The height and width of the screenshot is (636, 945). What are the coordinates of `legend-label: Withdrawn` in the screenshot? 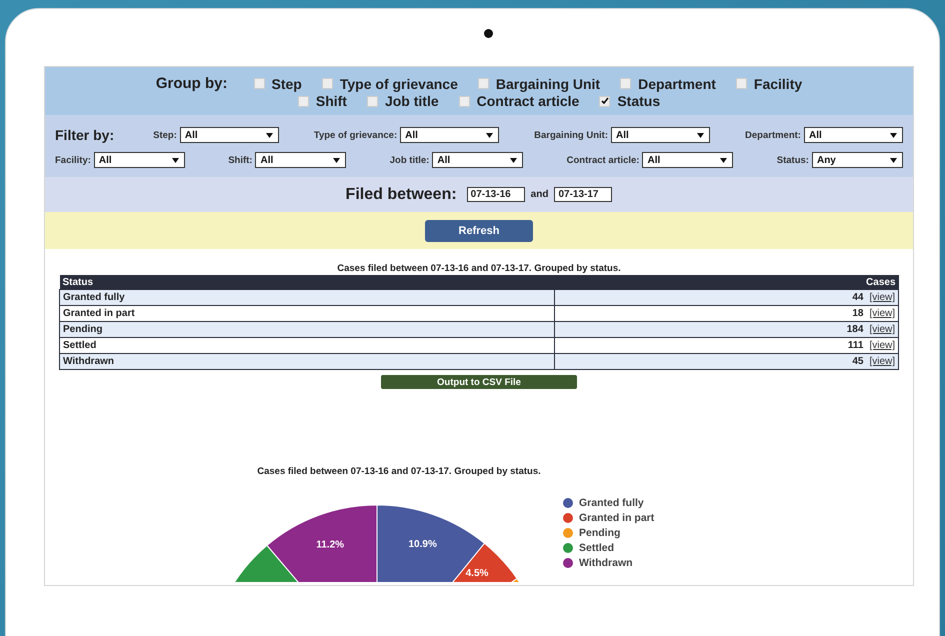 It's located at (606, 563).